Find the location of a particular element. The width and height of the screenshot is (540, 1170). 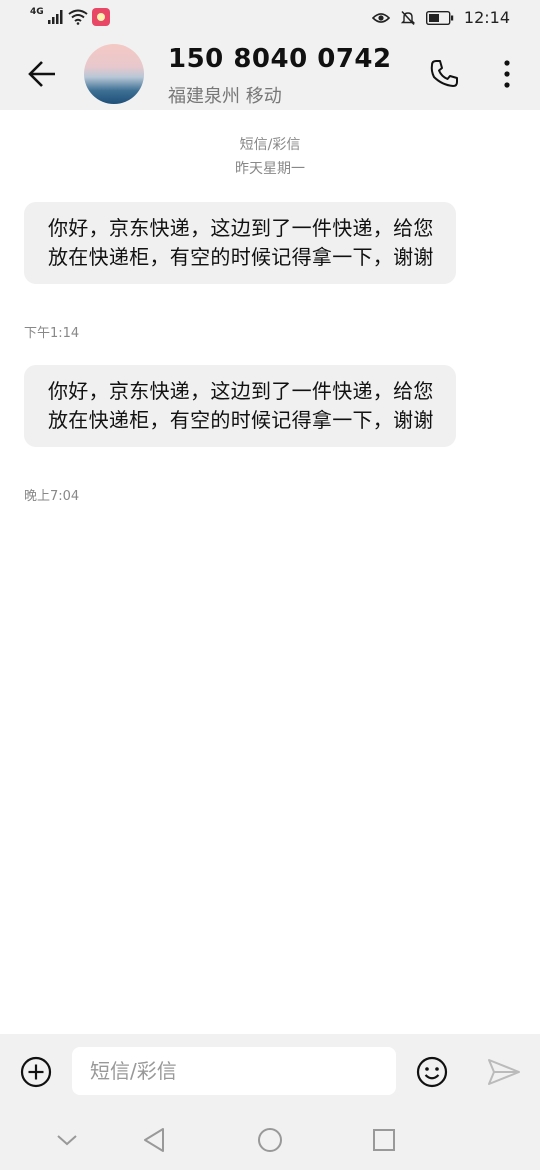

mute-bell-icon is located at coordinates (408, 17).